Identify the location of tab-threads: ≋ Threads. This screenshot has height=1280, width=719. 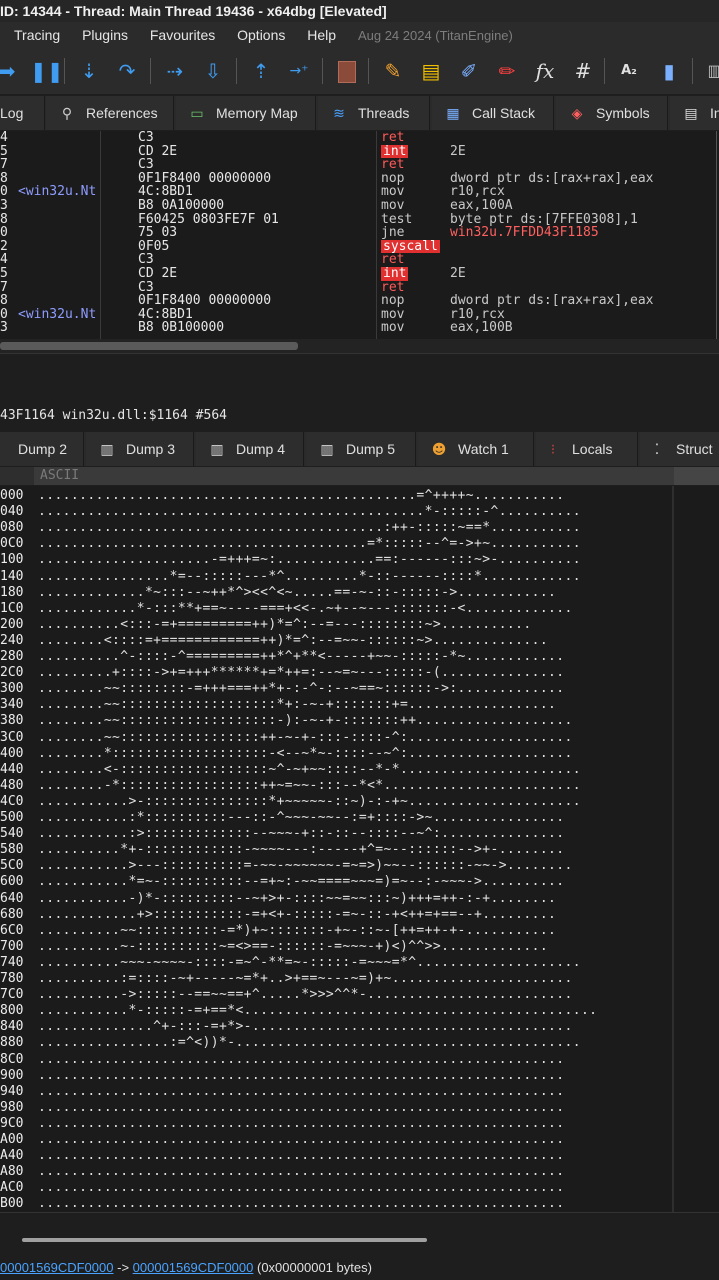
(374, 113).